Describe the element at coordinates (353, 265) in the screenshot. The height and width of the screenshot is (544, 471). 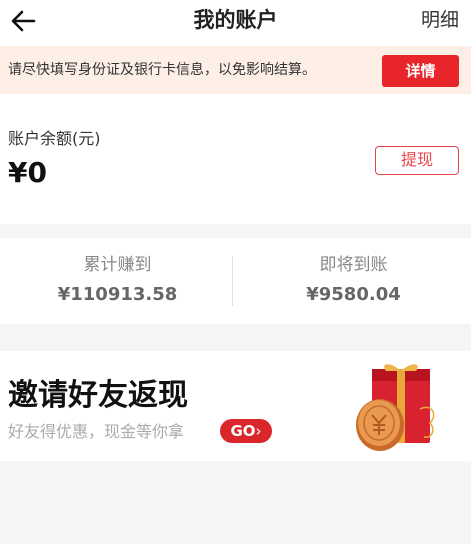
I see `pending-label: 即将到账` at that location.